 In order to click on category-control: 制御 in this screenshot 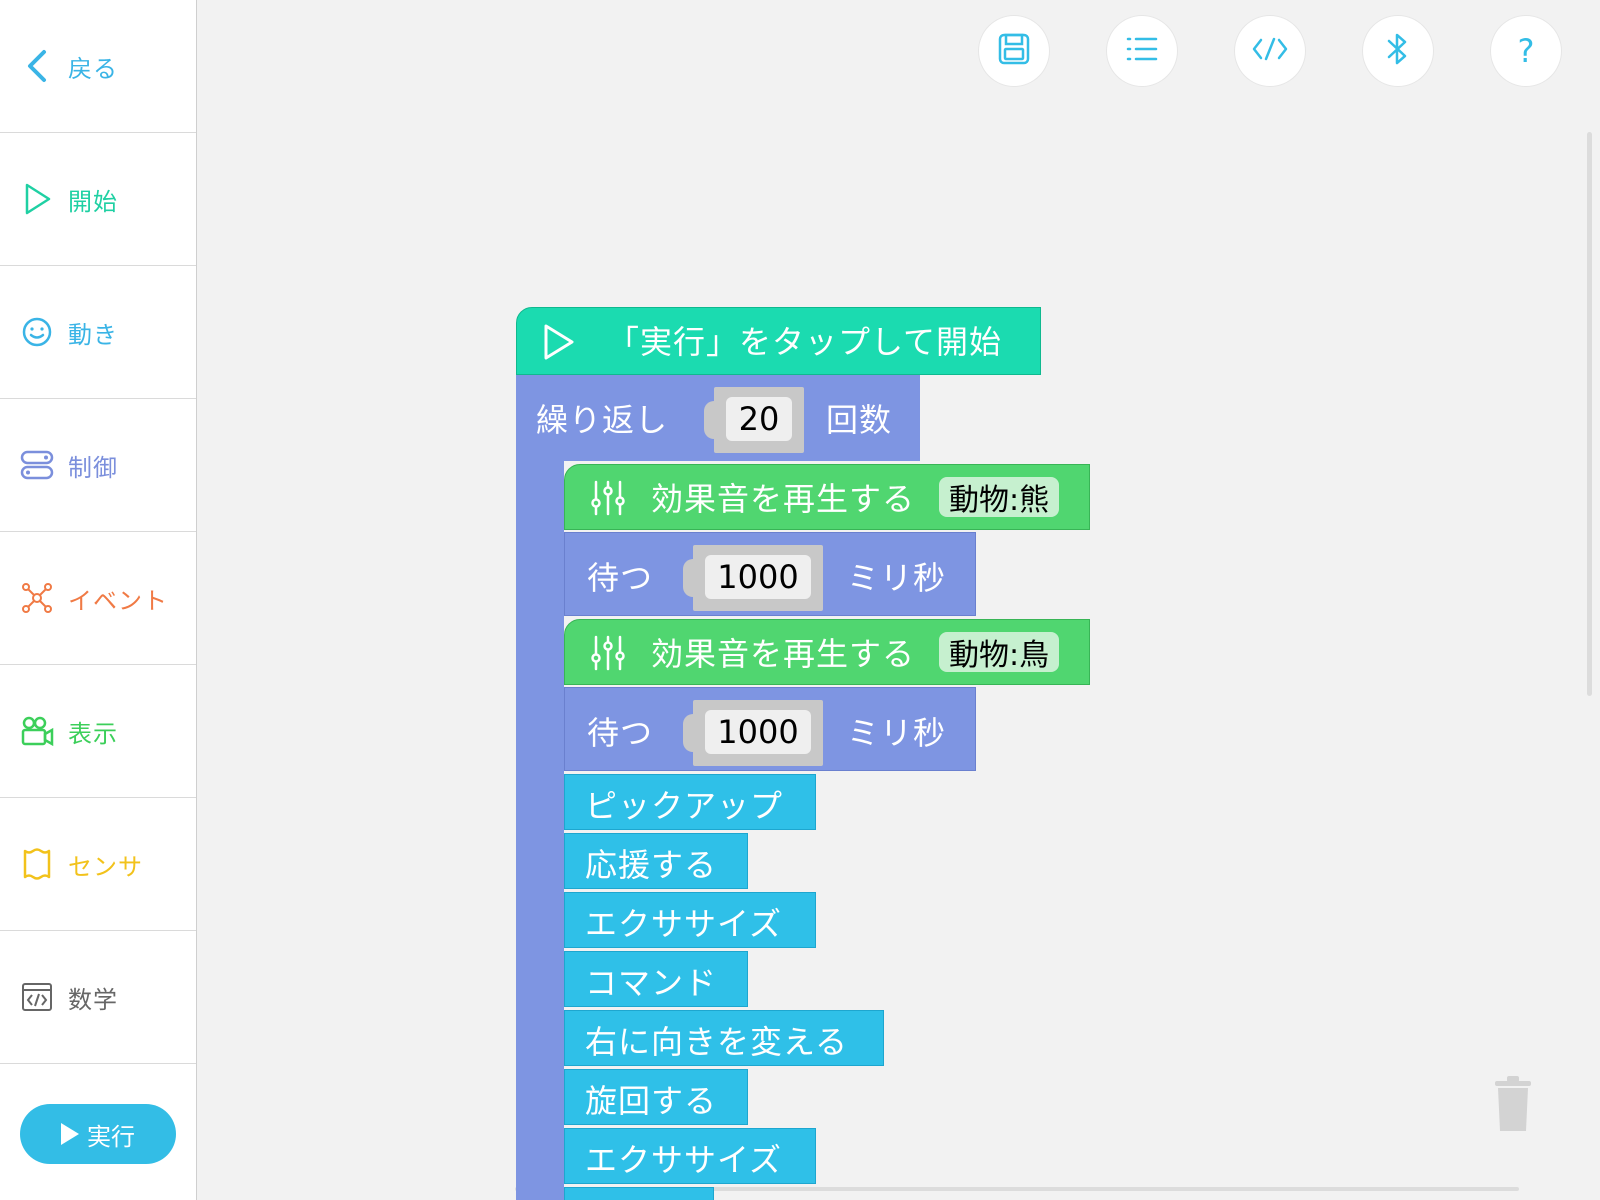, I will do `click(98, 465)`.